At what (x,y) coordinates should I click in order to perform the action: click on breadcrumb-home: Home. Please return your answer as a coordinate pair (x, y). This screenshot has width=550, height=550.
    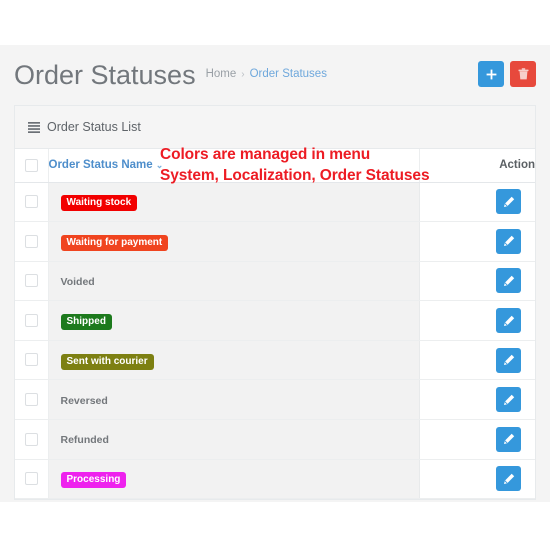
    Looking at the image, I should click on (221, 74).